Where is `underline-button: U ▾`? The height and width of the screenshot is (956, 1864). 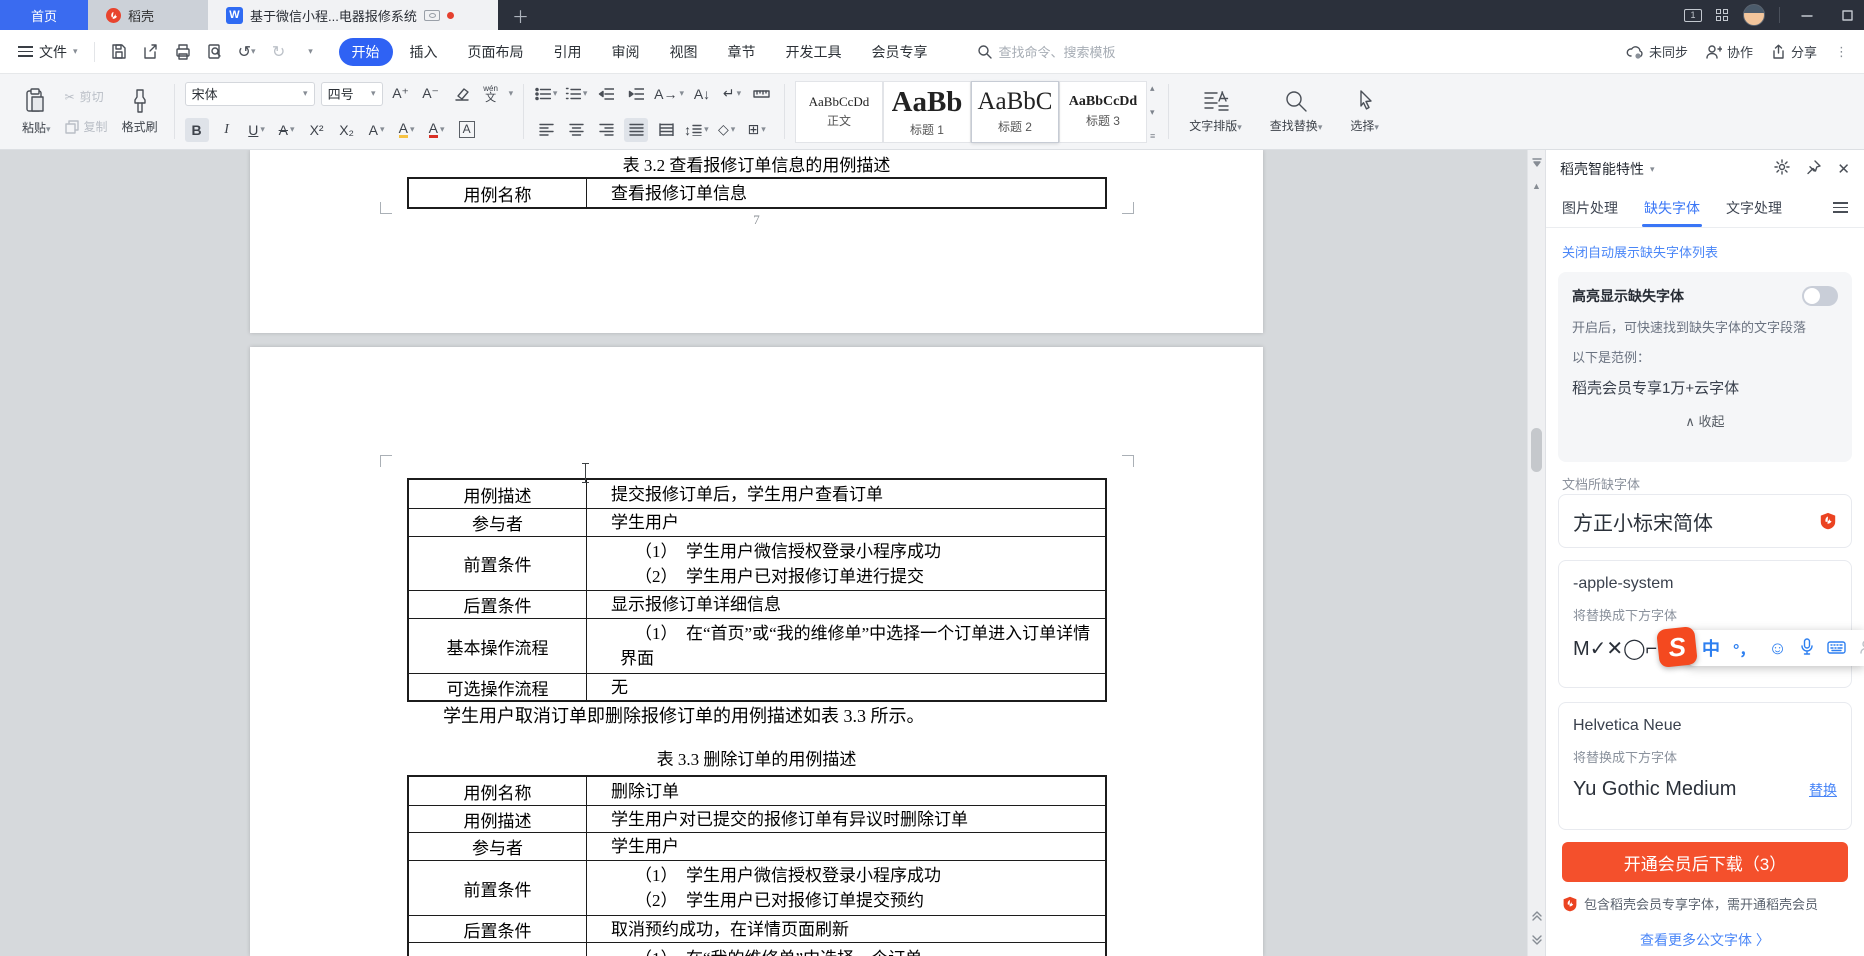 underline-button: U ▾ is located at coordinates (257, 130).